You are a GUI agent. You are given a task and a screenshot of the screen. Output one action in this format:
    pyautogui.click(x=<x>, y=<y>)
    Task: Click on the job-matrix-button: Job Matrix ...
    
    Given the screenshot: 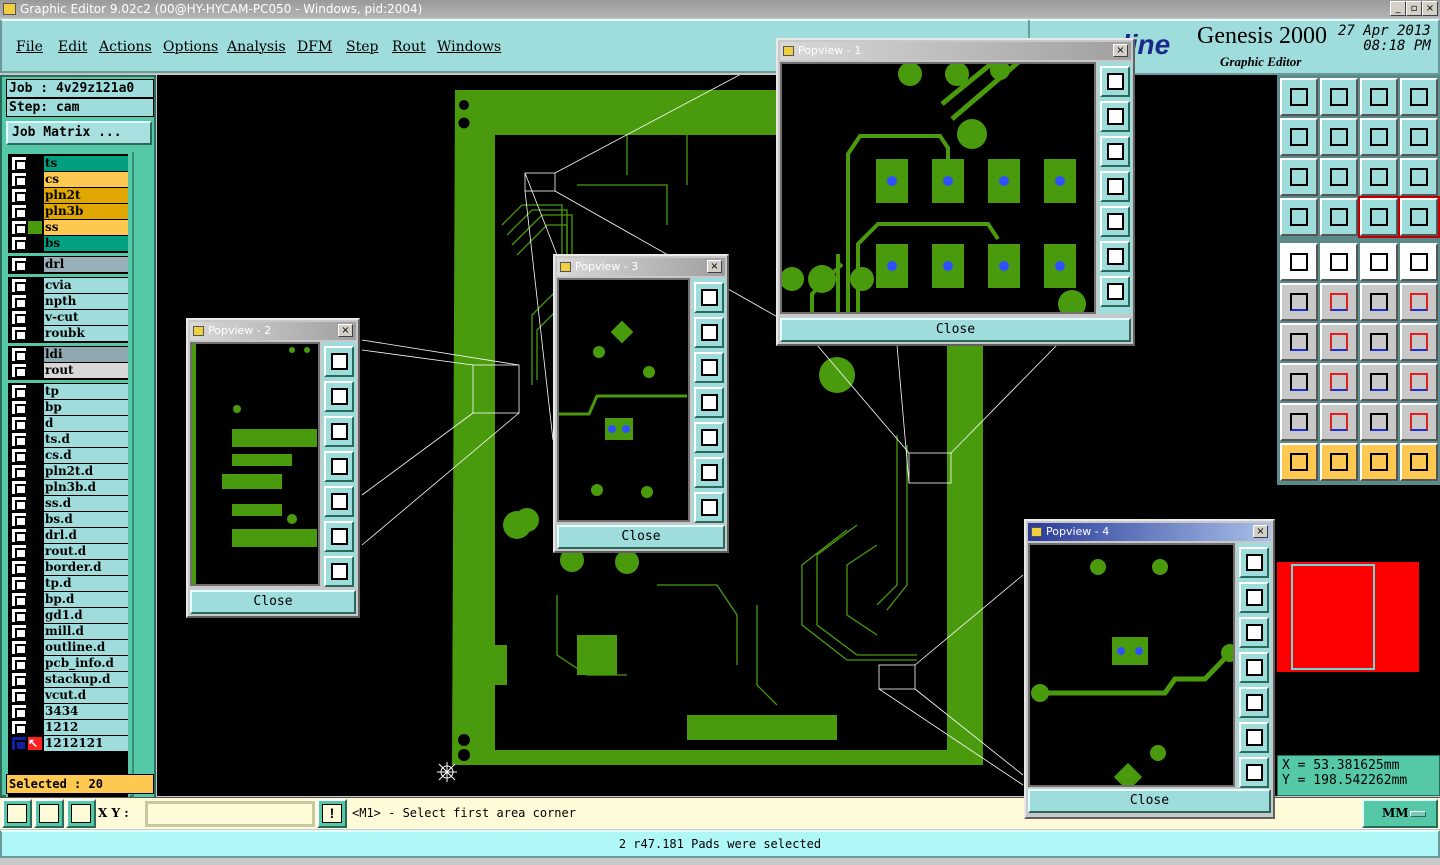 What is the action you would take?
    pyautogui.click(x=79, y=133)
    